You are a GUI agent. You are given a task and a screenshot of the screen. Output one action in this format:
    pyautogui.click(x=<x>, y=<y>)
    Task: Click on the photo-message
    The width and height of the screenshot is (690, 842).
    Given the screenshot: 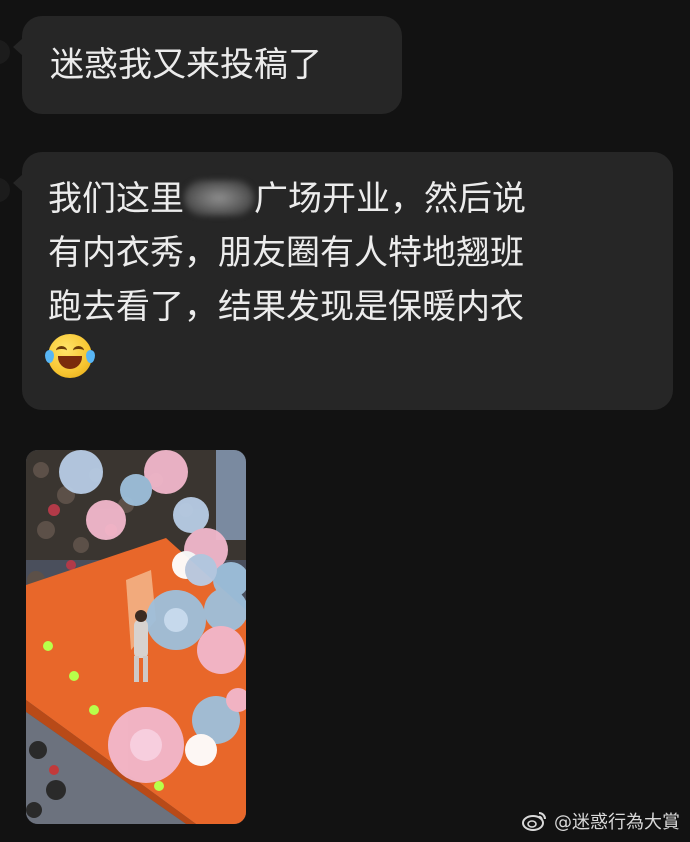 What is the action you would take?
    pyautogui.click(x=136, y=637)
    